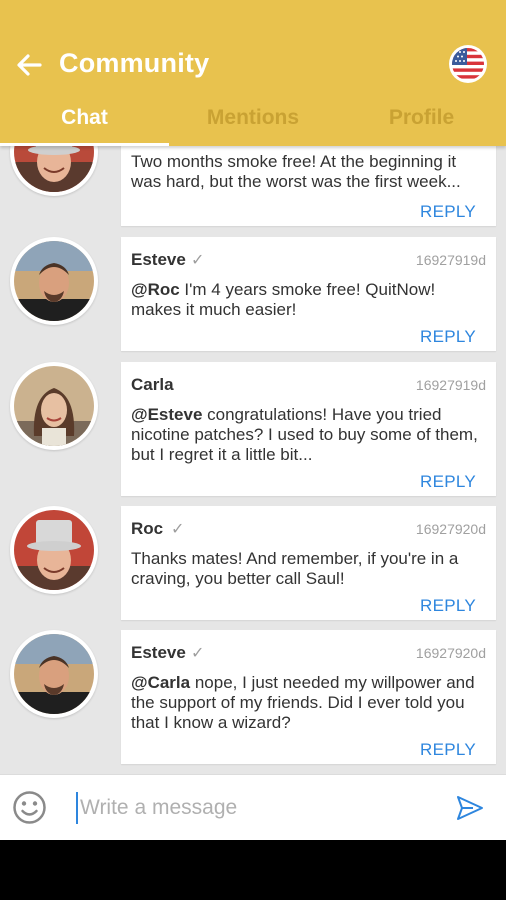 The height and width of the screenshot is (900, 506). I want to click on author-name: Roc, so click(147, 528).